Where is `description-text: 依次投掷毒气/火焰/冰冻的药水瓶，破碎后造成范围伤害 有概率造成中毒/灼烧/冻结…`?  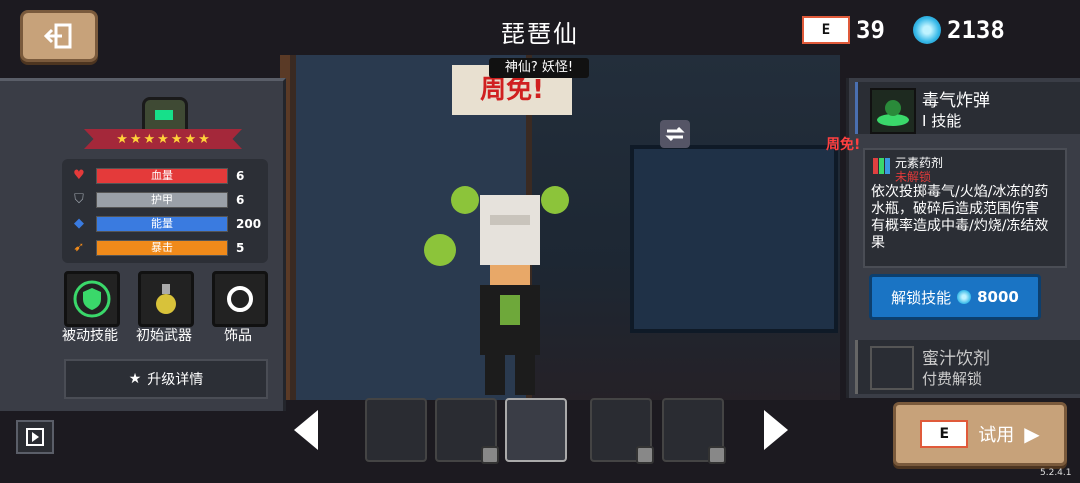
description-text: 依次投掷毒气/火焰/冰冻的药水瓶，破碎后造成范围伤害 有概率造成中毒/灼烧/冻结… is located at coordinates (960, 217).